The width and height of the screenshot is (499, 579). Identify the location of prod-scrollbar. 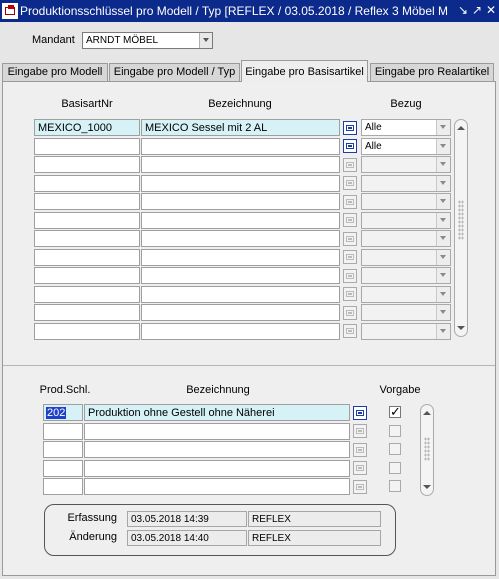
(427, 450).